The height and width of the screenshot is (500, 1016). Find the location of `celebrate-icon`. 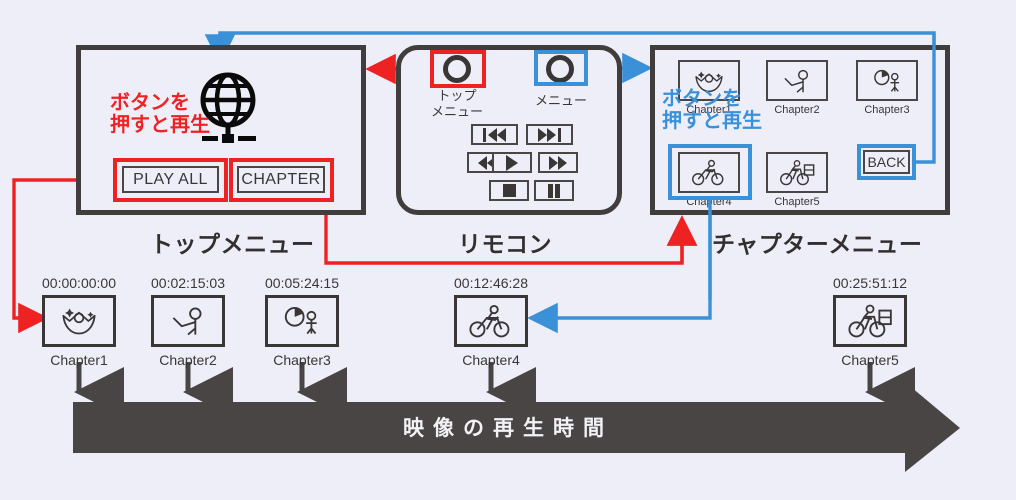

celebrate-icon is located at coordinates (79, 321).